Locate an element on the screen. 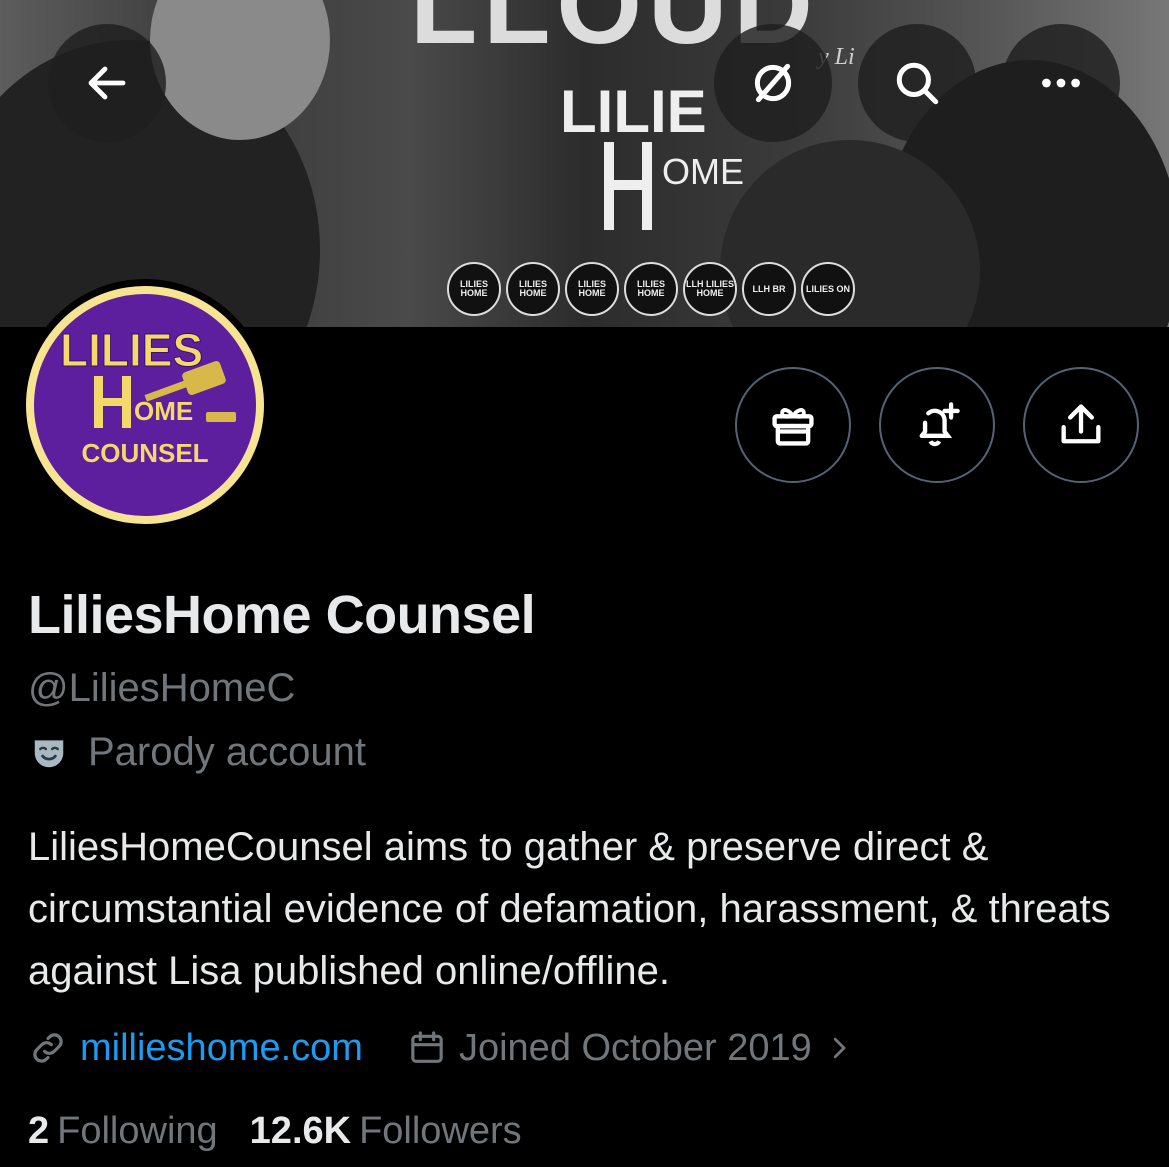 The height and width of the screenshot is (1167, 1169). banner-logo-bottom: OME is located at coordinates (703, 171).